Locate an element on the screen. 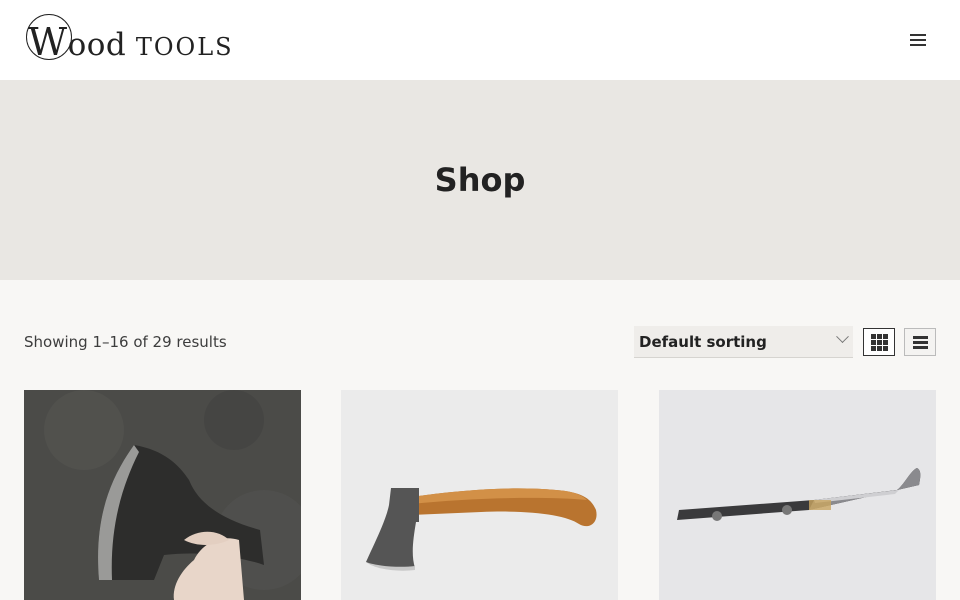  site-logo: Wood TOOLS is located at coordinates (128, 38).